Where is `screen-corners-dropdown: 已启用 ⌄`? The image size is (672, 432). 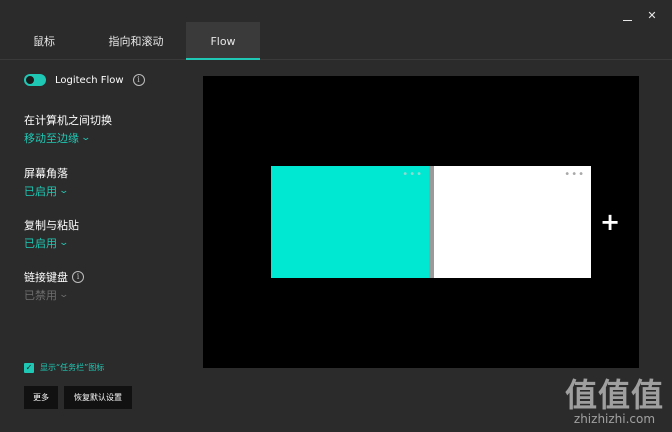
screen-corners-dropdown: 已启用 ⌄ is located at coordinates (47, 191).